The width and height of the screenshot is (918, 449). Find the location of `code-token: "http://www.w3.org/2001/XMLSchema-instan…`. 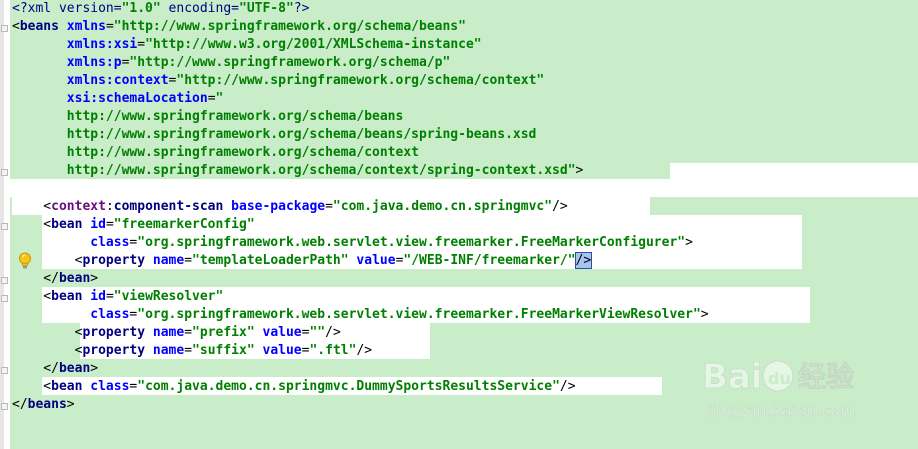

code-token: "http://www.w3.org/2001/XMLSchema-instan… is located at coordinates (313, 44).